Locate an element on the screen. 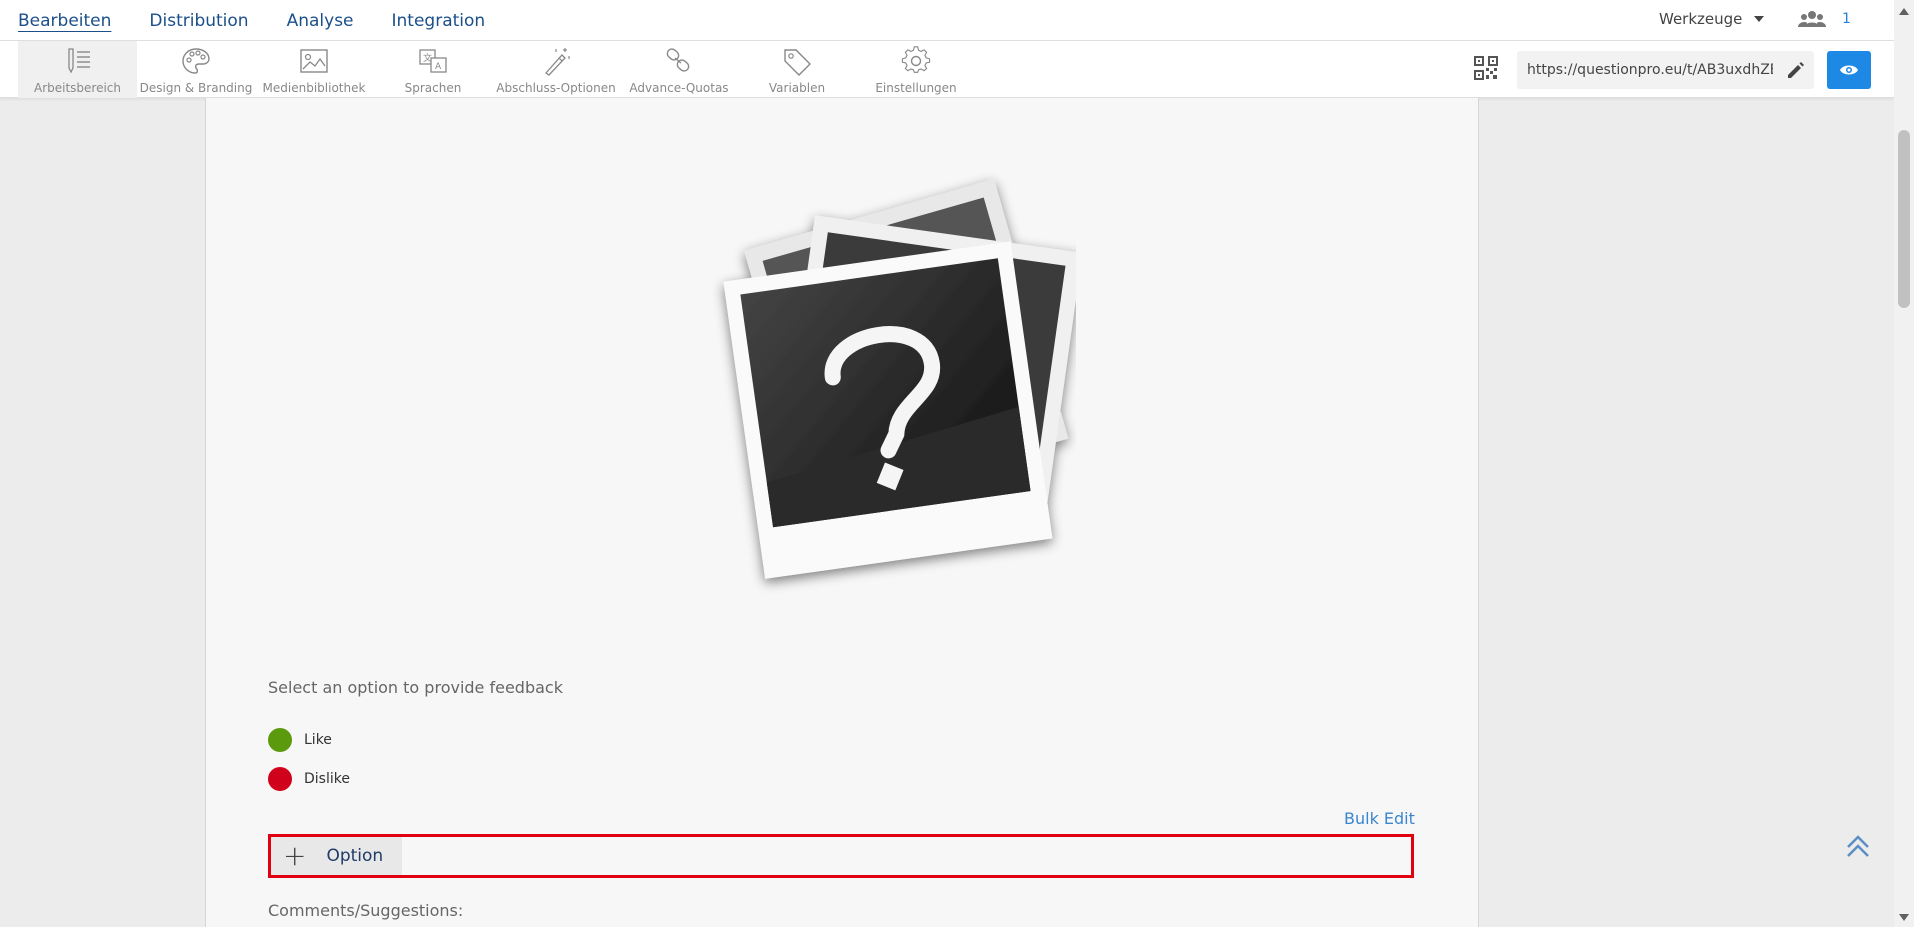 Image resolution: width=1914 pixels, height=927 pixels. pencil-icon is located at coordinates (1796, 70).